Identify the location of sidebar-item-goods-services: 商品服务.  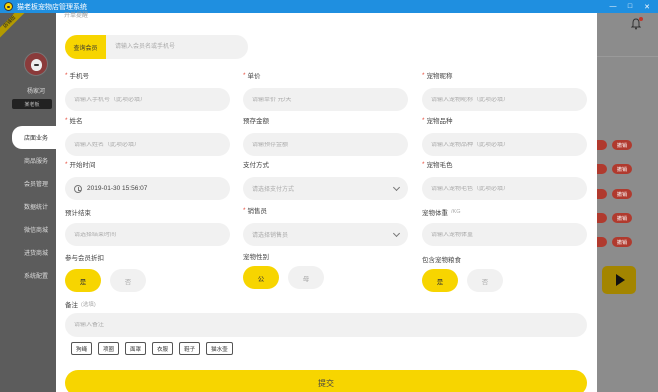
(28, 160).